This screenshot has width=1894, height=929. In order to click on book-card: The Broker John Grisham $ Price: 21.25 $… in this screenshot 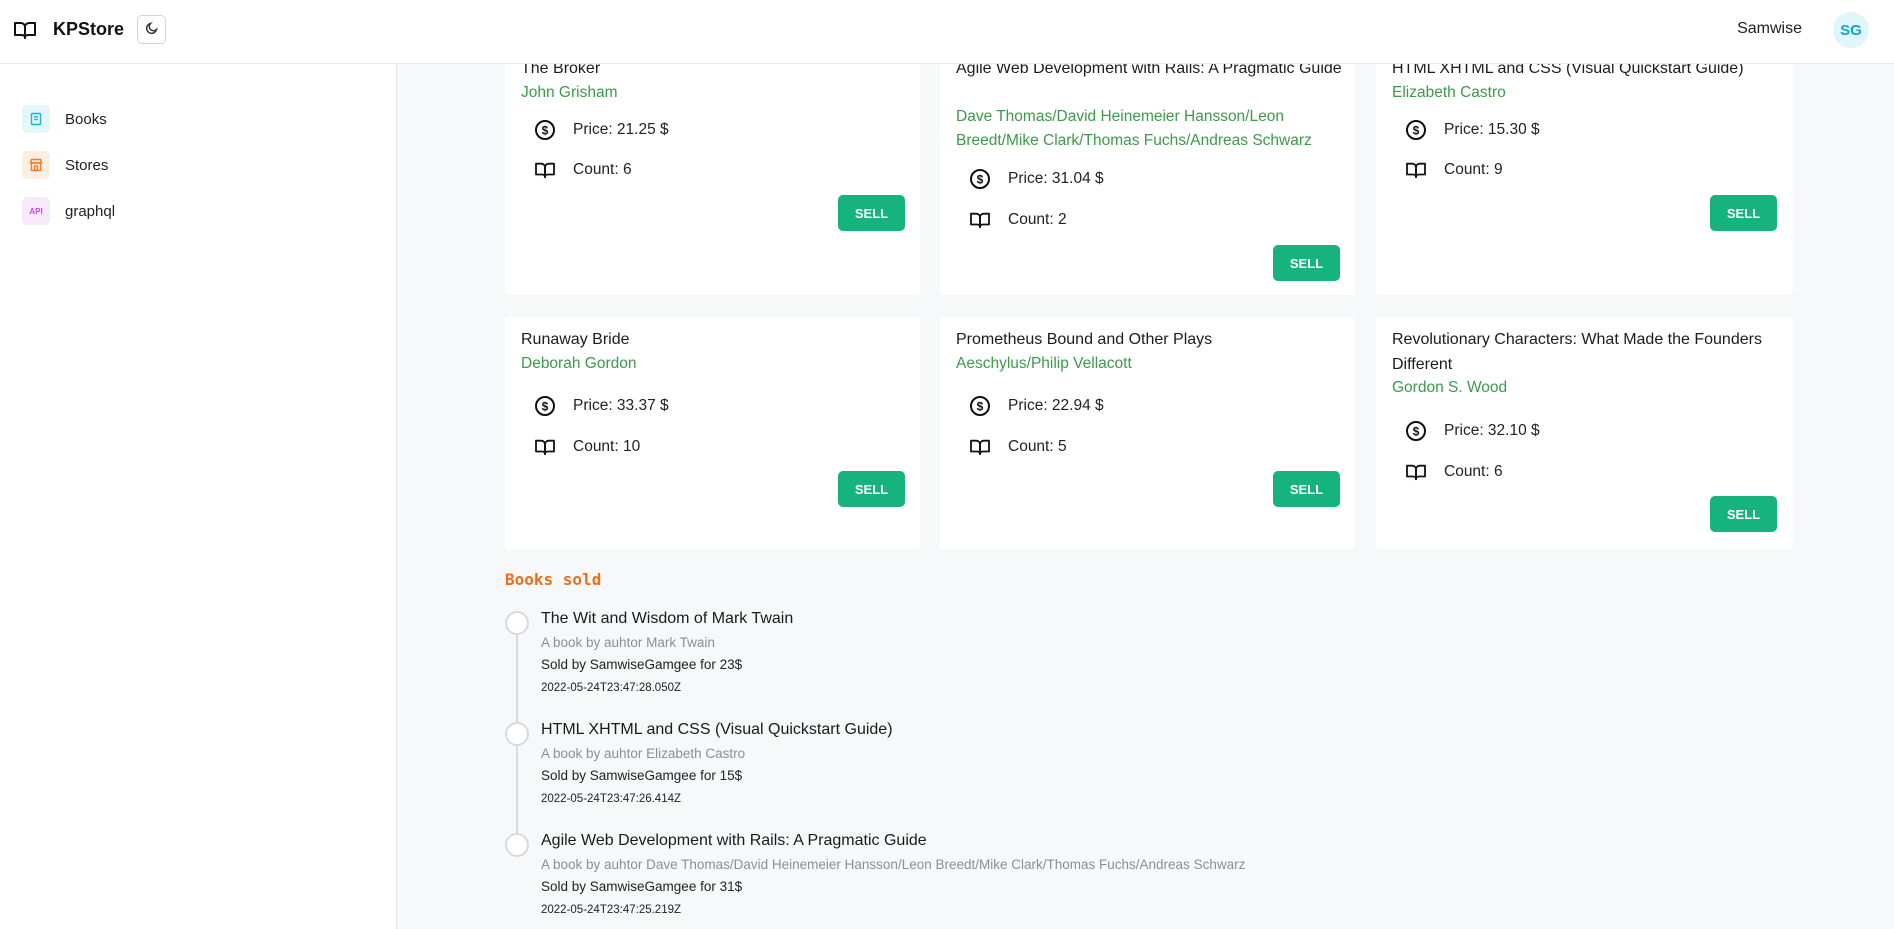, I will do `click(712, 171)`.